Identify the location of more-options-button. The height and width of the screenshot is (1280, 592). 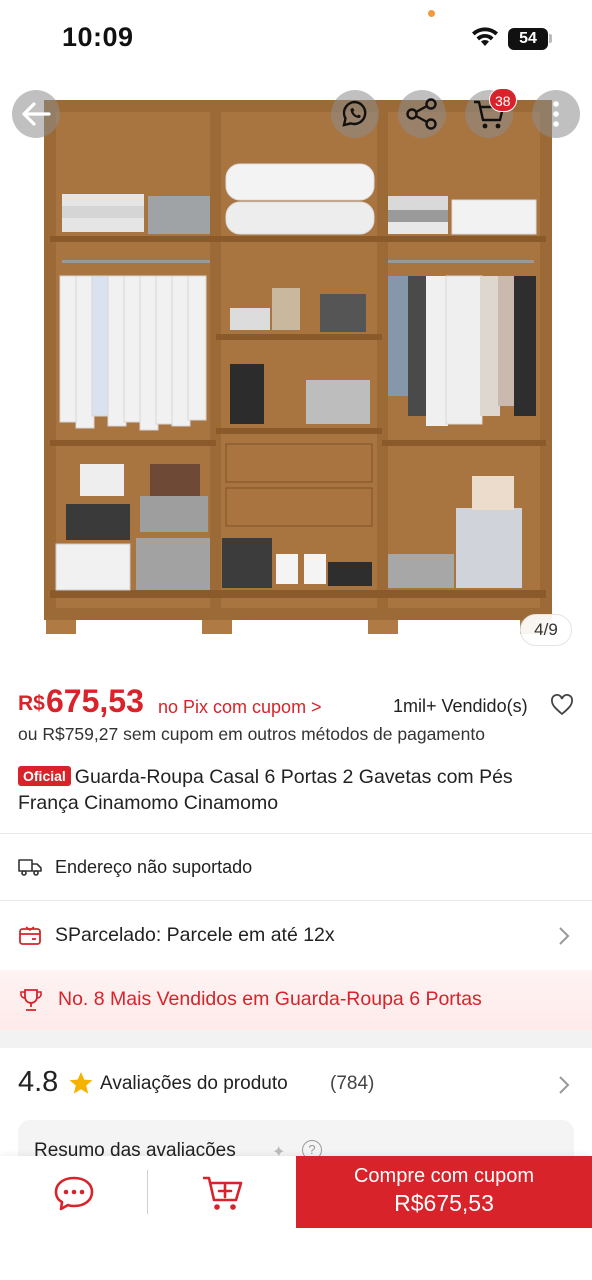
(556, 114).